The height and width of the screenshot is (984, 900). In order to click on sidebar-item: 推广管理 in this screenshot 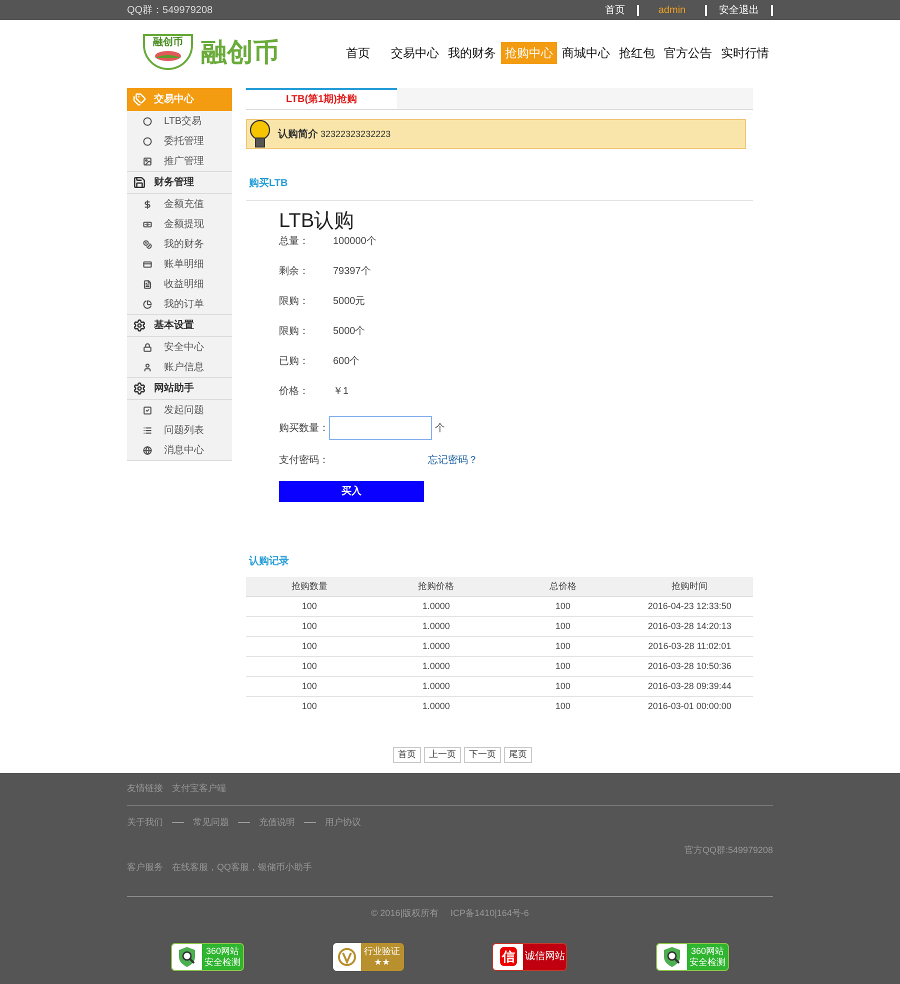, I will do `click(179, 161)`.